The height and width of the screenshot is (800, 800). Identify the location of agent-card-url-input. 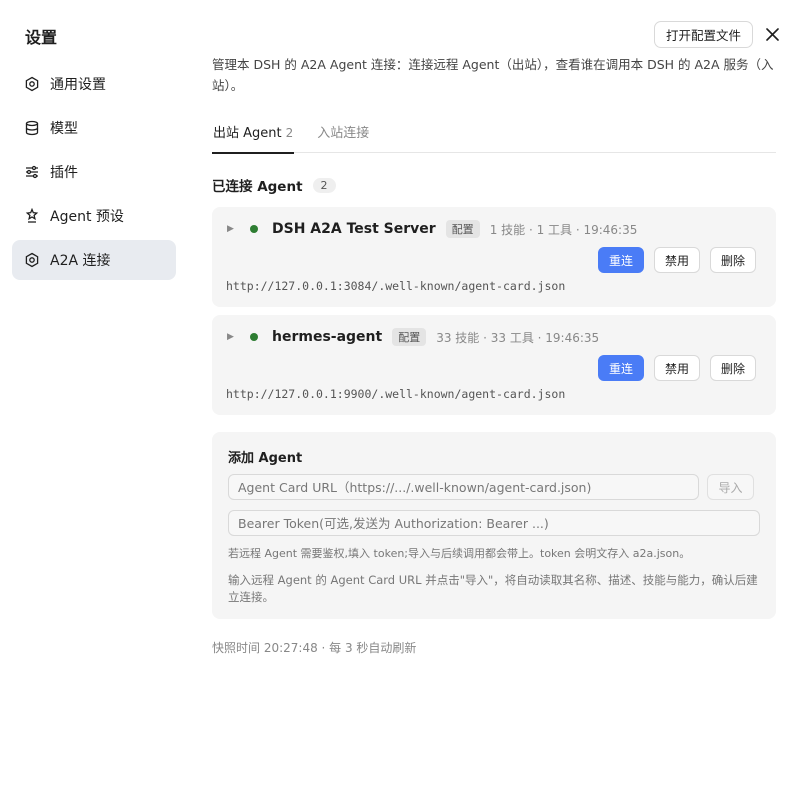
(463, 487).